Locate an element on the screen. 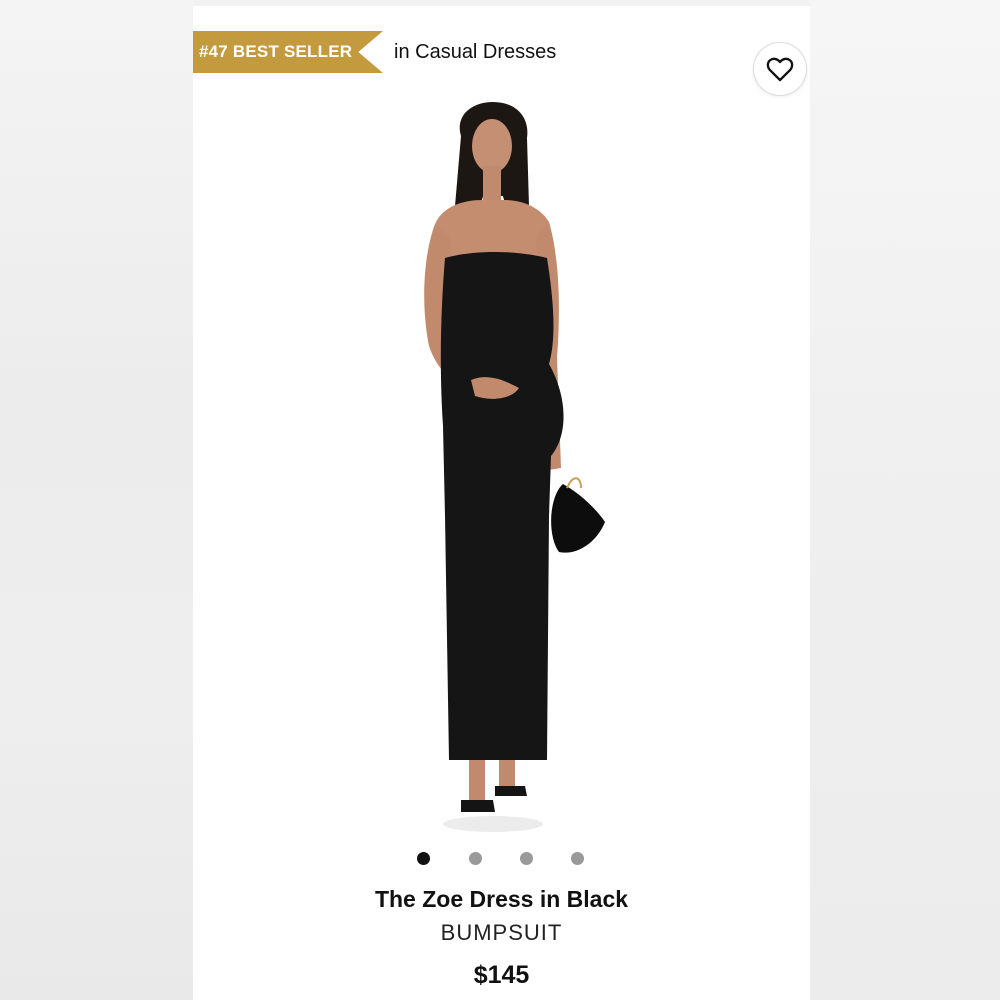 The width and height of the screenshot is (1000, 1000). product-price: $145 is located at coordinates (501, 975).